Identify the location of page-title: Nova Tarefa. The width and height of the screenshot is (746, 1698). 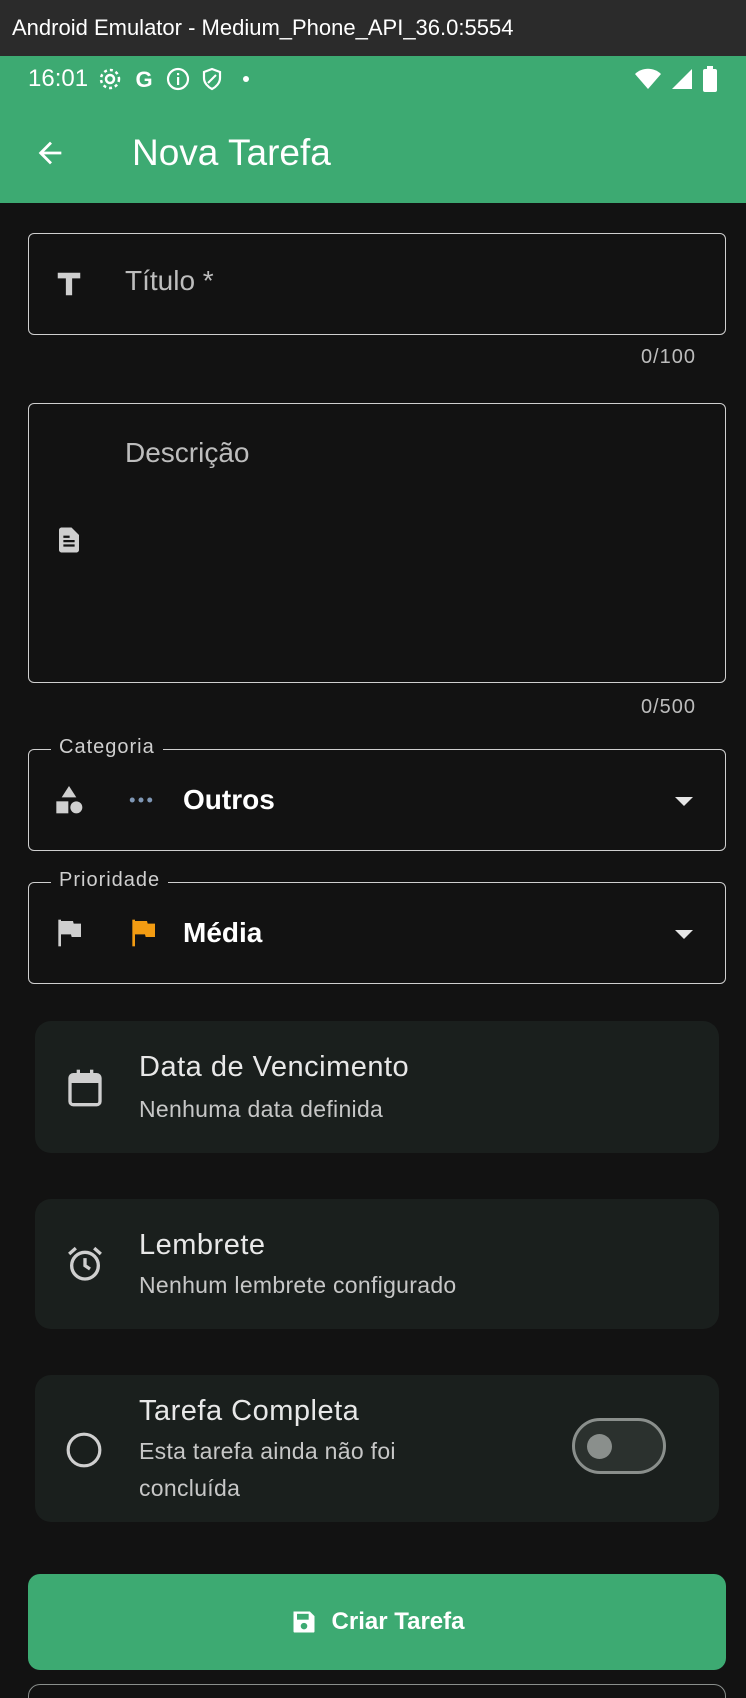
(231, 152).